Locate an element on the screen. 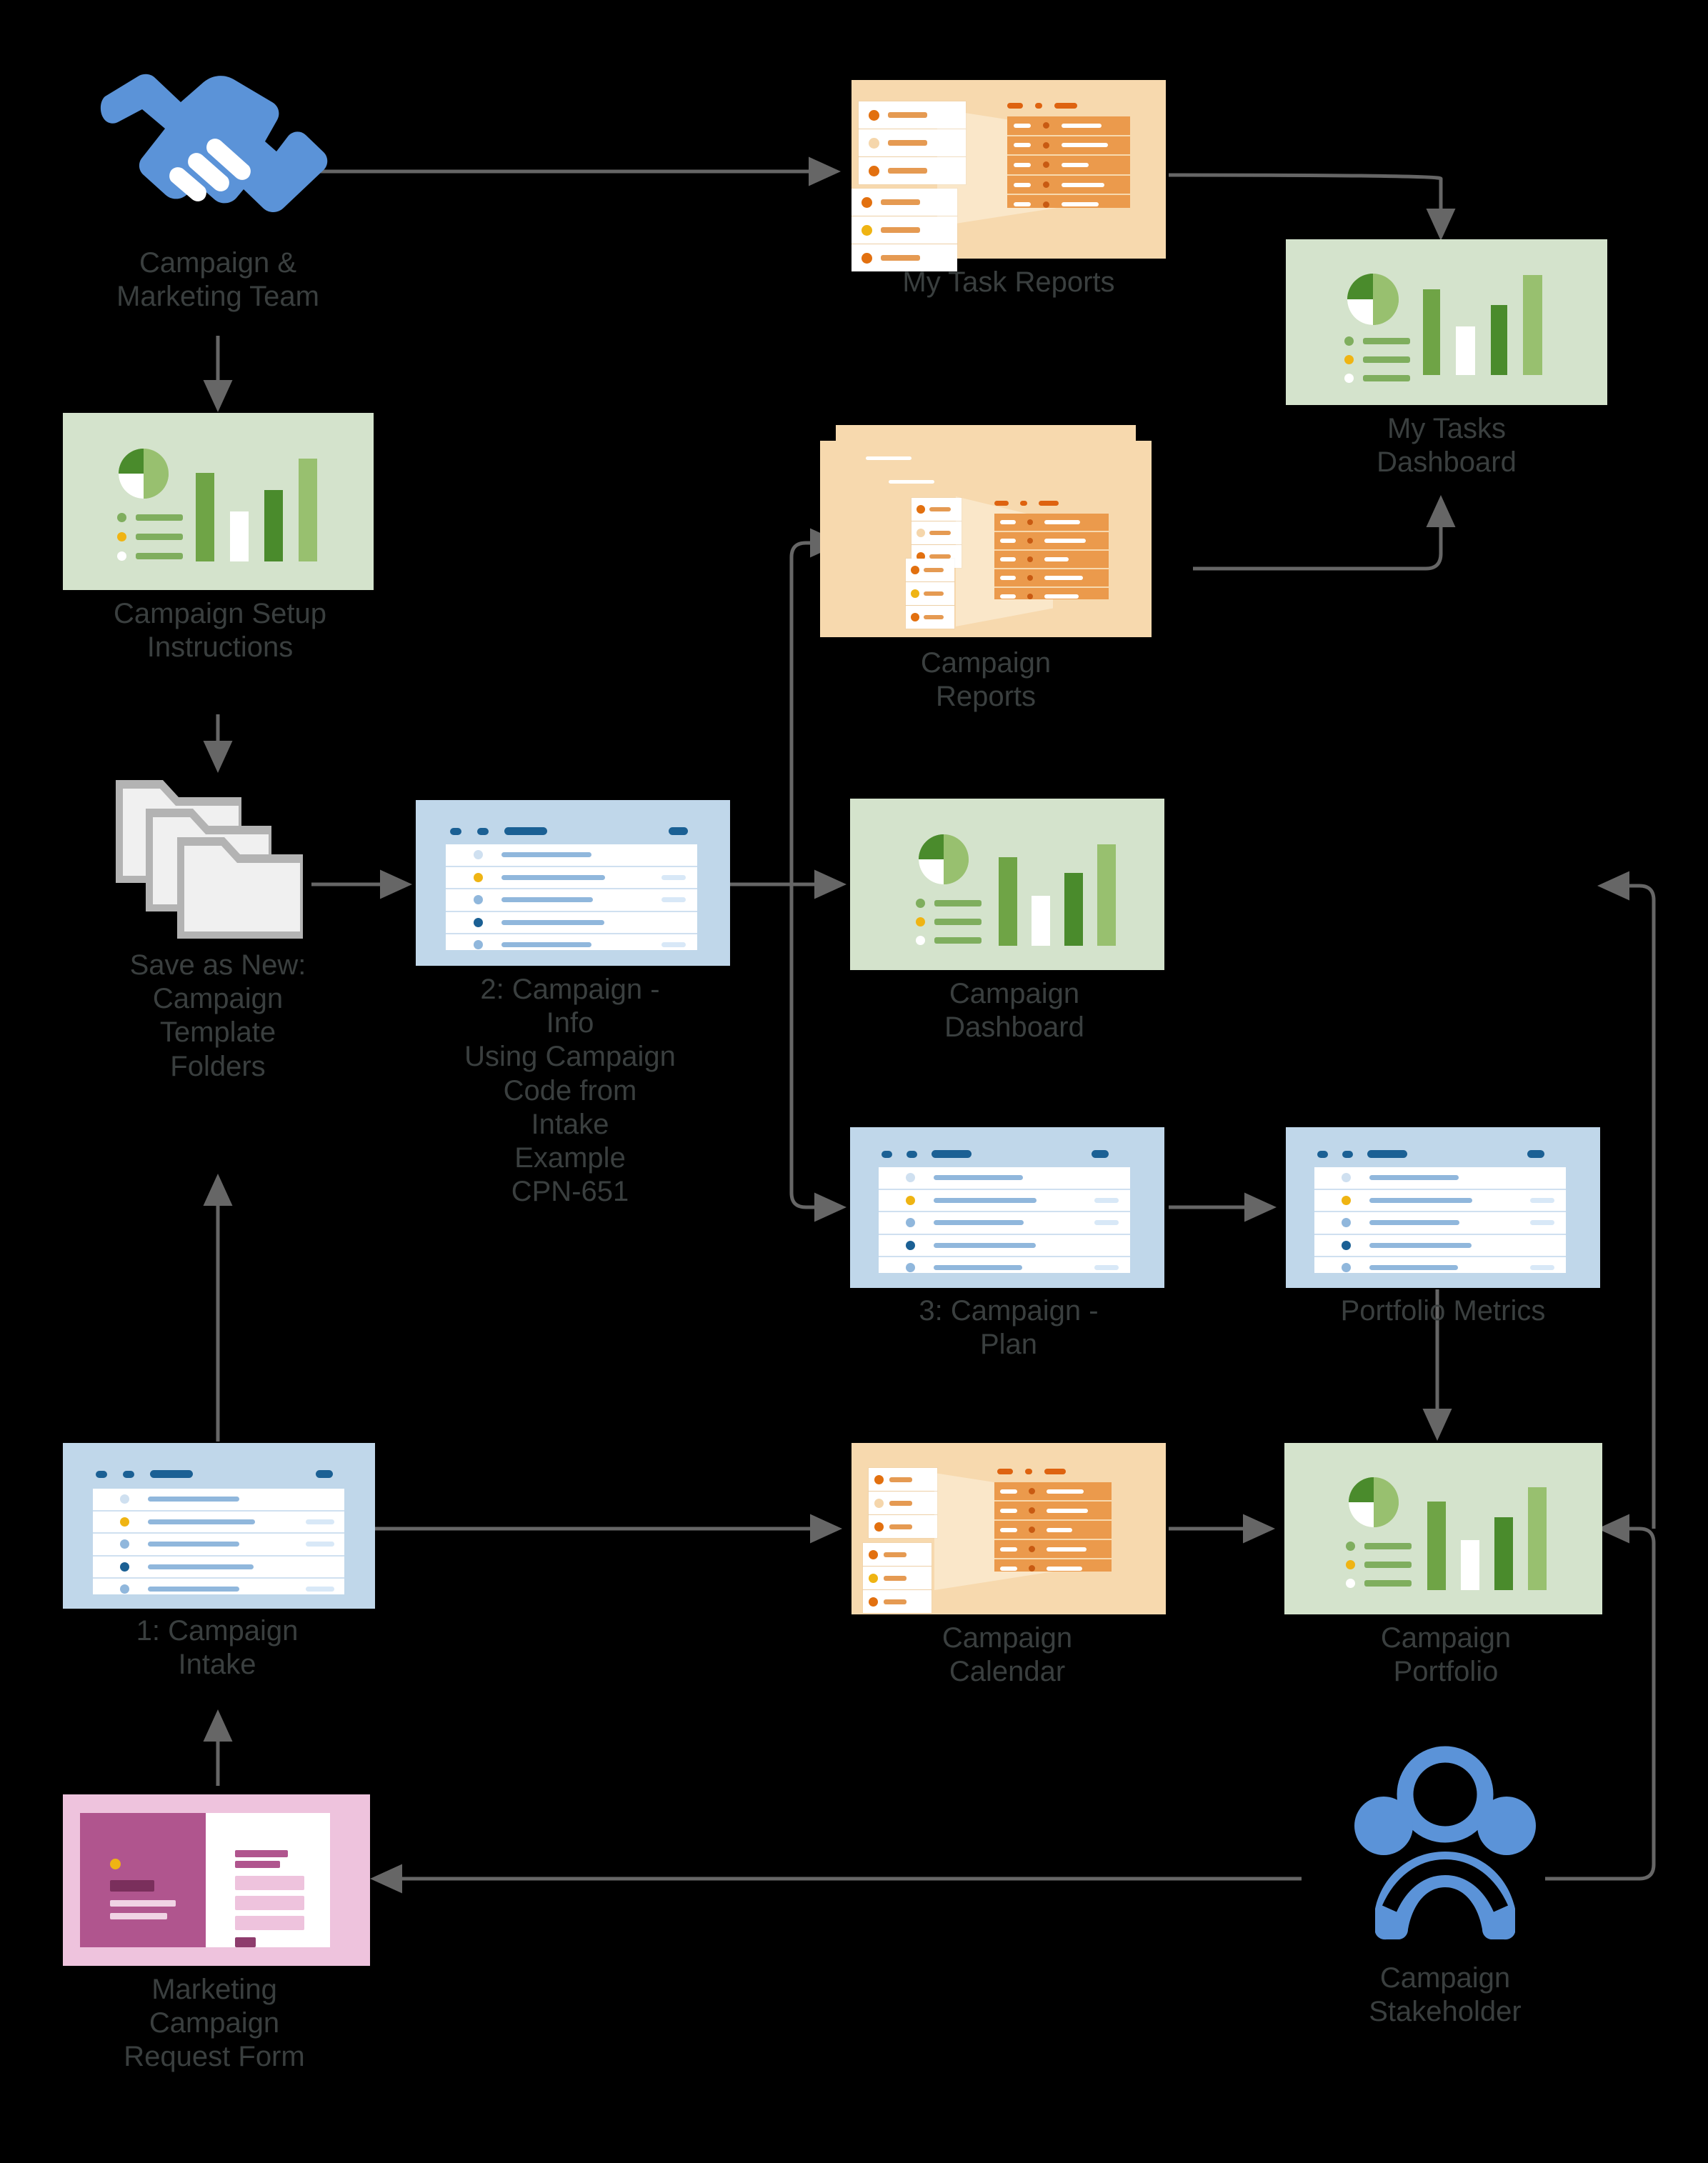  node-portfolio-metrics: Portfolio Metrics is located at coordinates (1446, 1227).